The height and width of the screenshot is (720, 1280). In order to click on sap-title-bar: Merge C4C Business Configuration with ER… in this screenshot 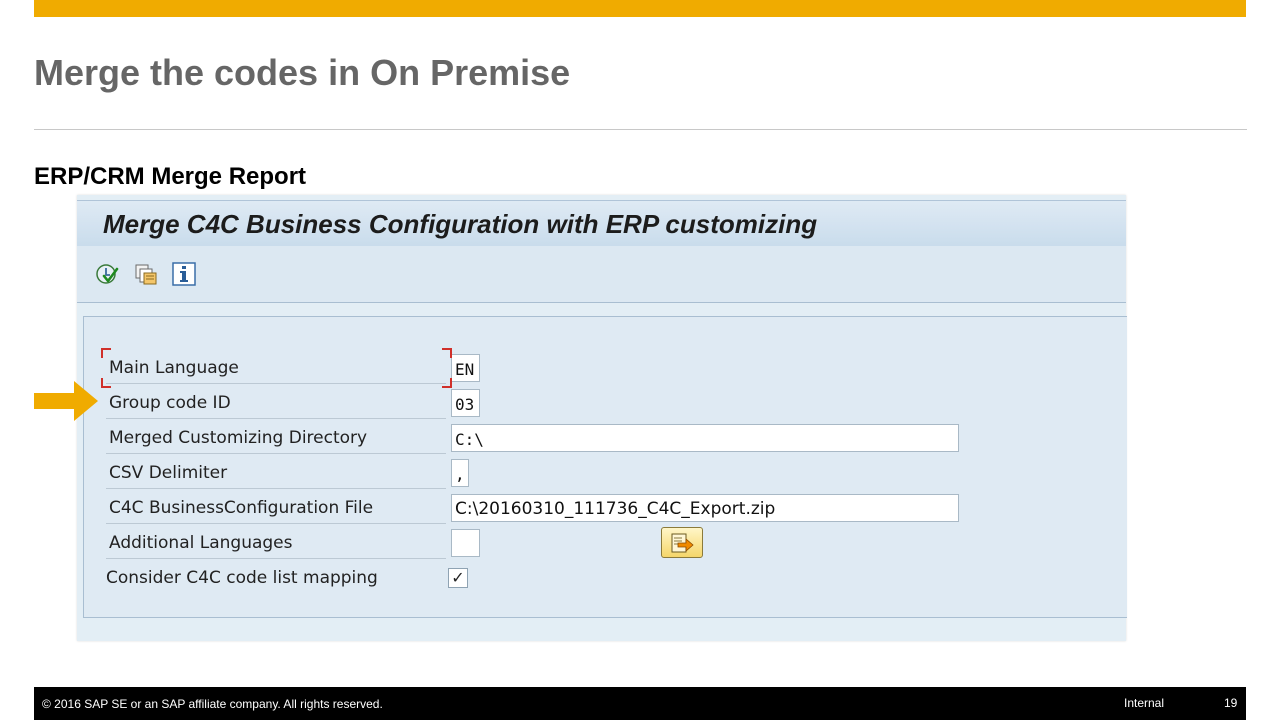, I will do `click(601, 223)`.